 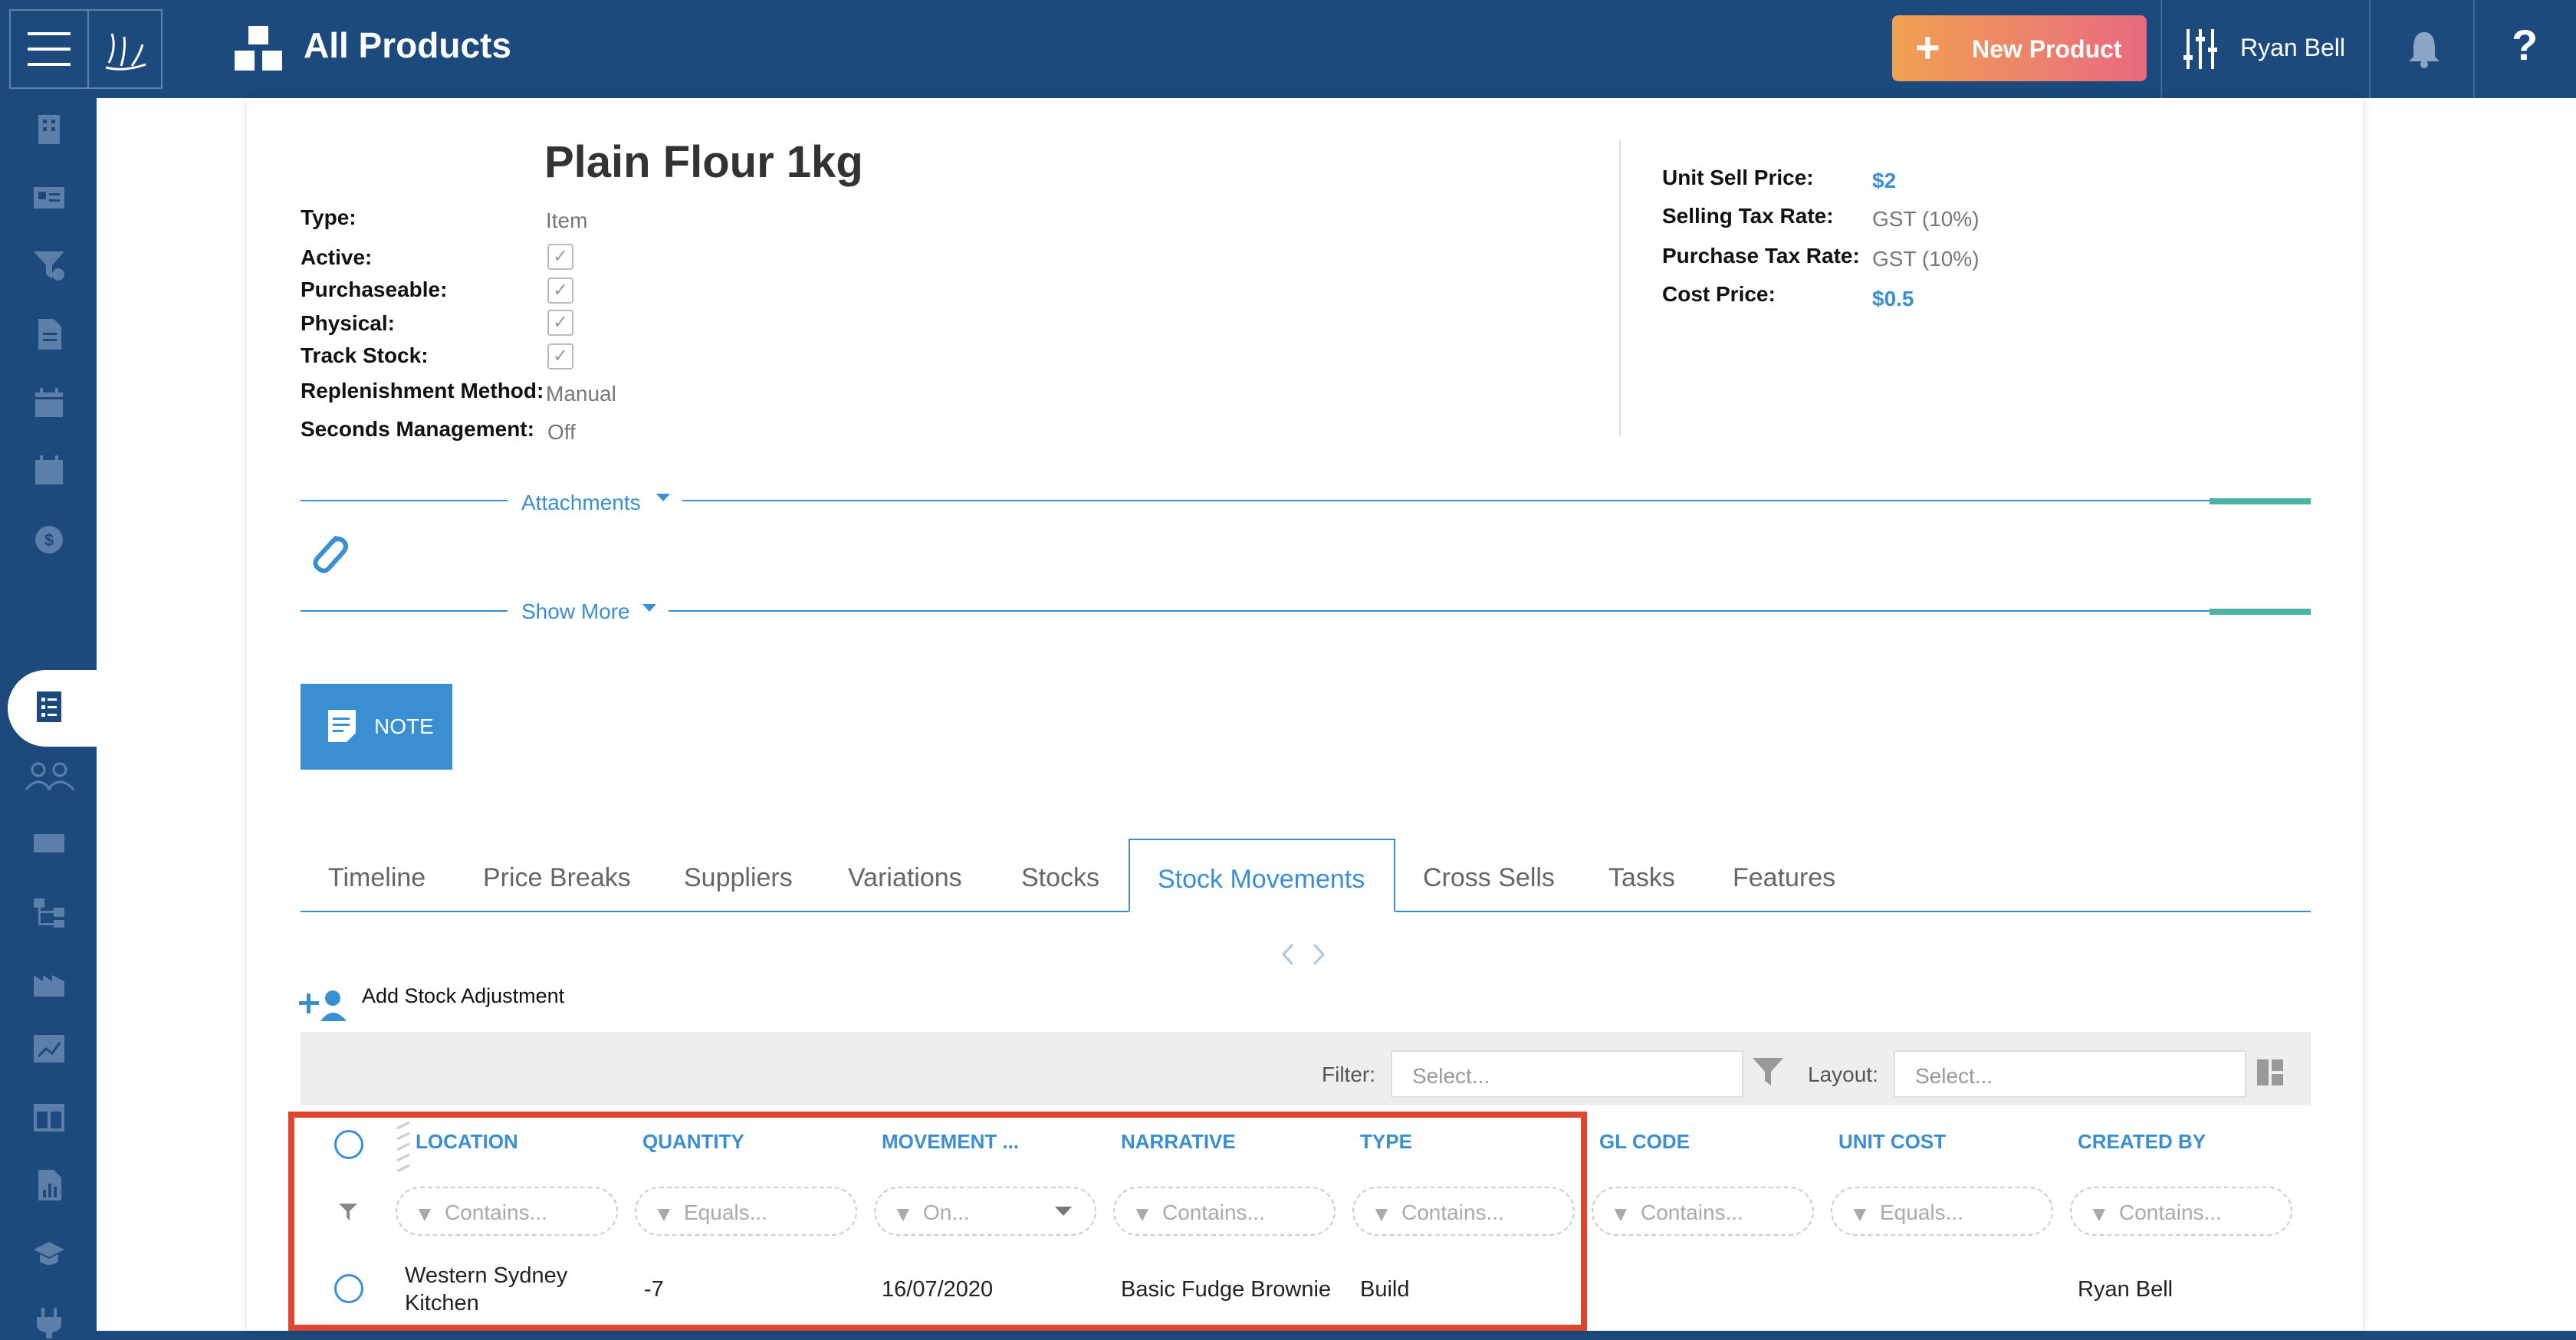 I want to click on purchase-tax-value: GST (10%), so click(x=1926, y=259).